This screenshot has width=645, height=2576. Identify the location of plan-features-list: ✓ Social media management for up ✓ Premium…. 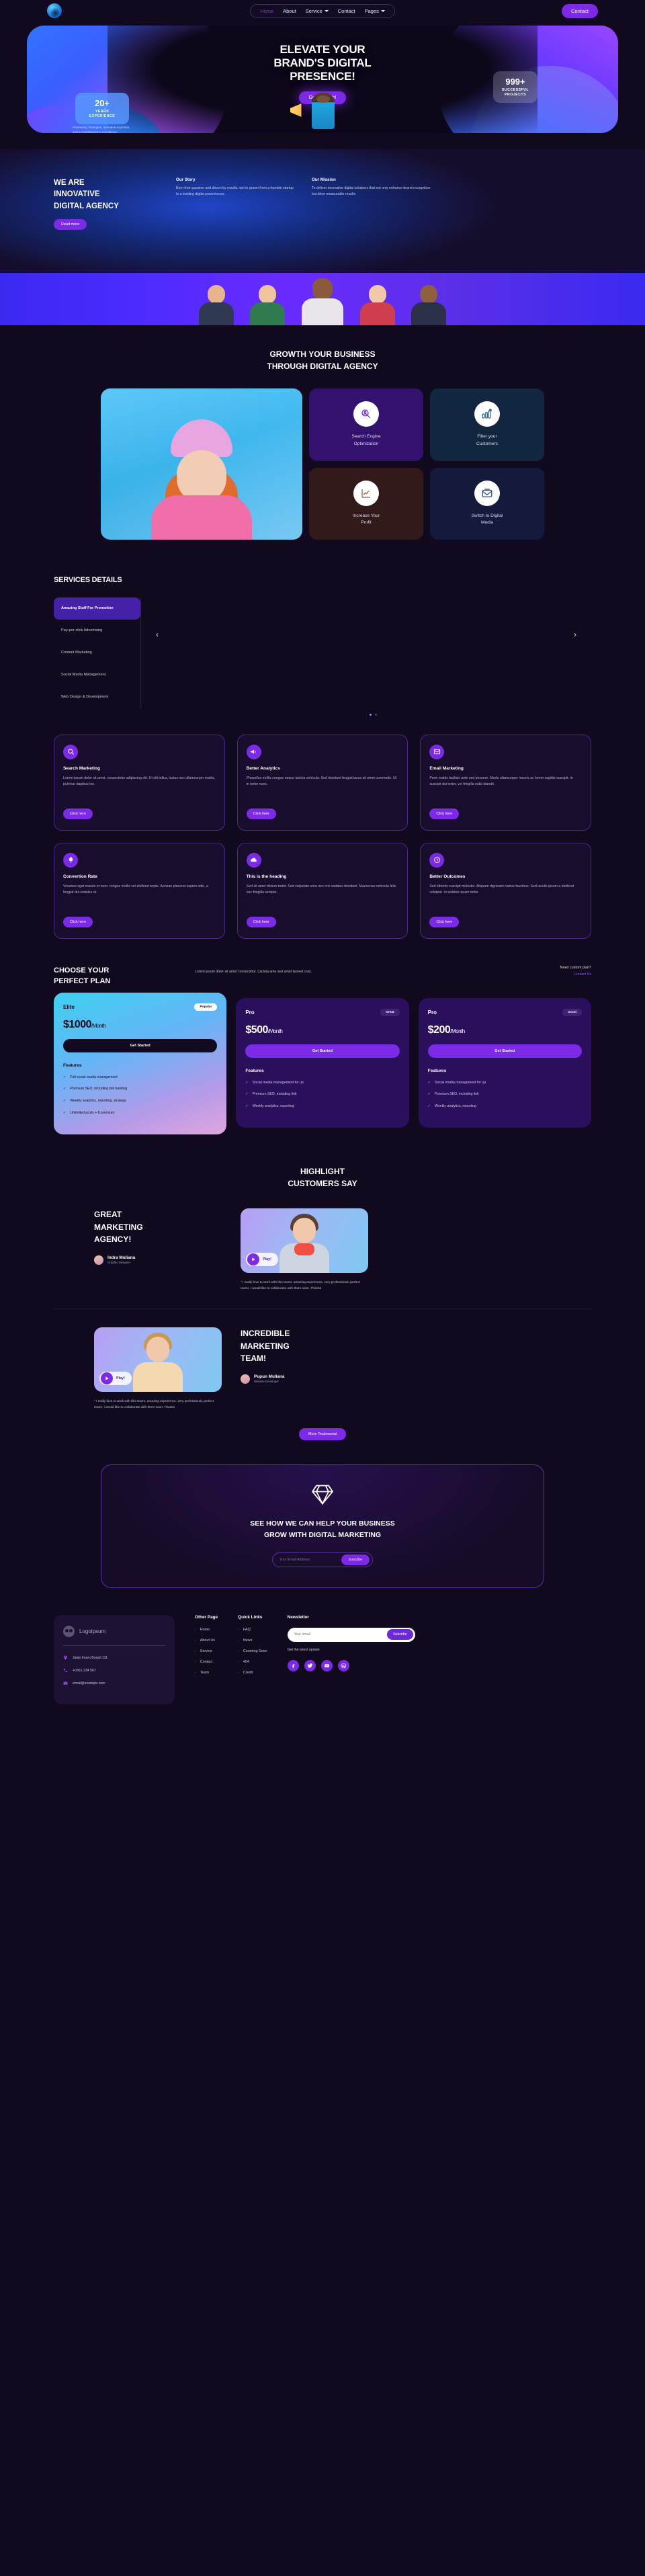
(322, 1095).